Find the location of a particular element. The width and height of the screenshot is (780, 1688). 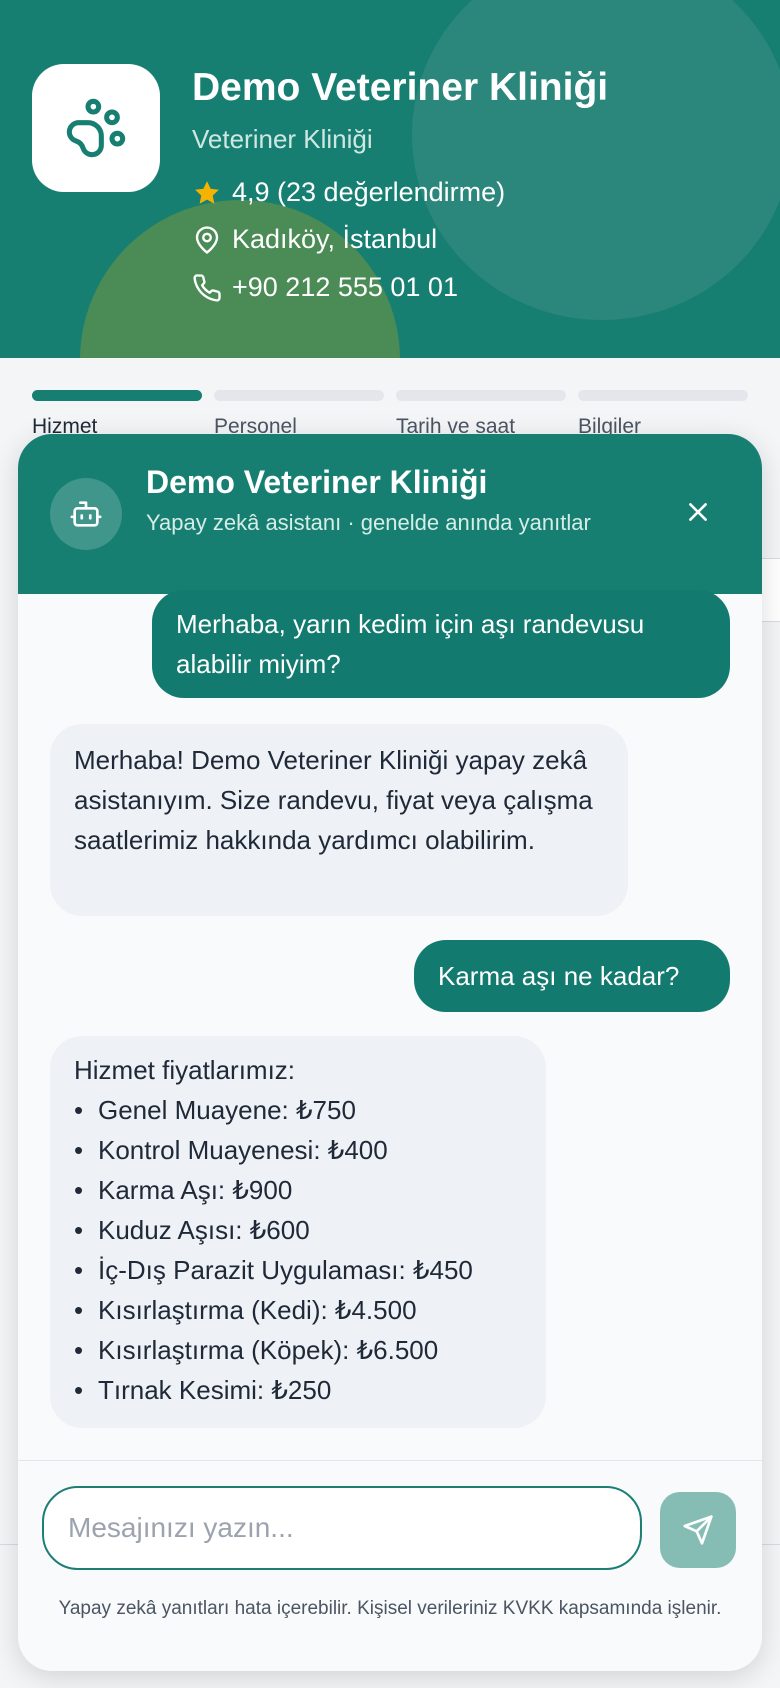

list-item: Kontrol Muayenesi: ₺400 is located at coordinates (298, 1150).